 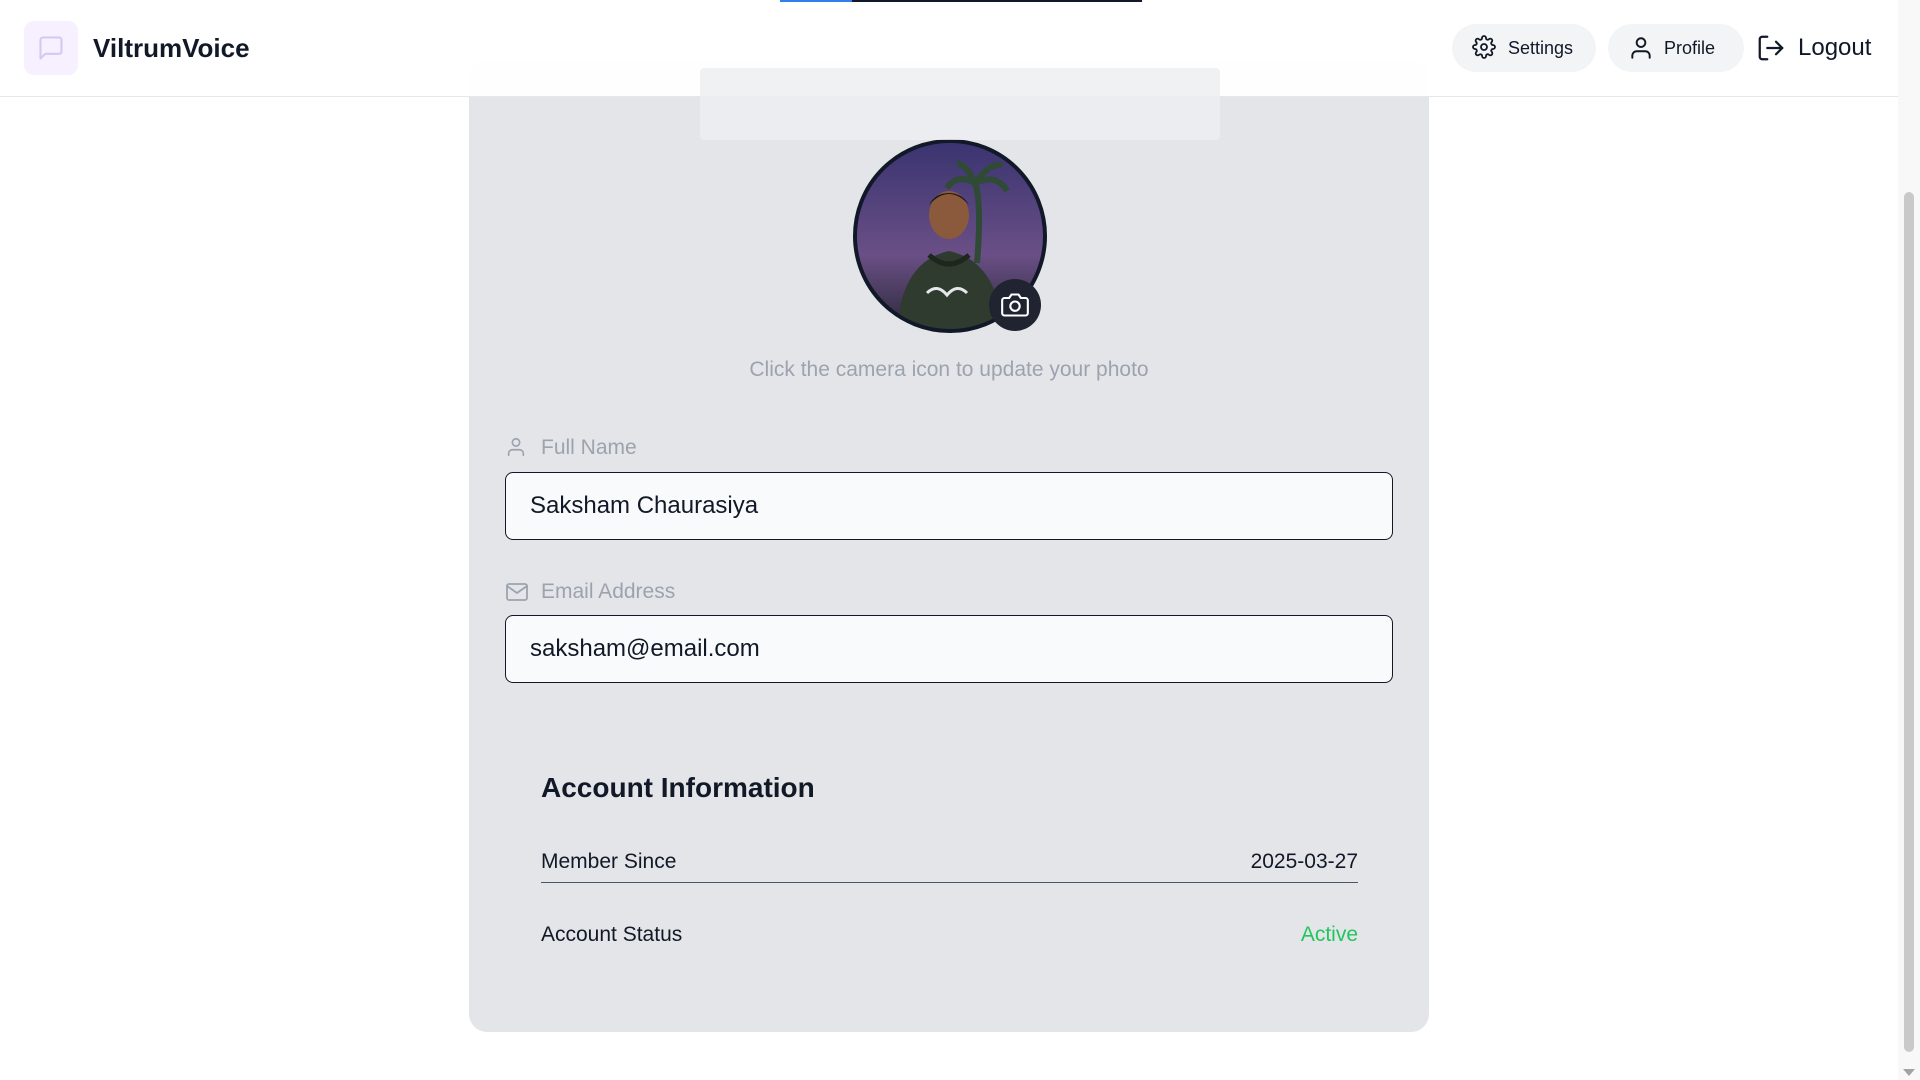 What do you see at coordinates (1909, 1072) in the screenshot?
I see `scroll-down-arrow-icon` at bounding box center [1909, 1072].